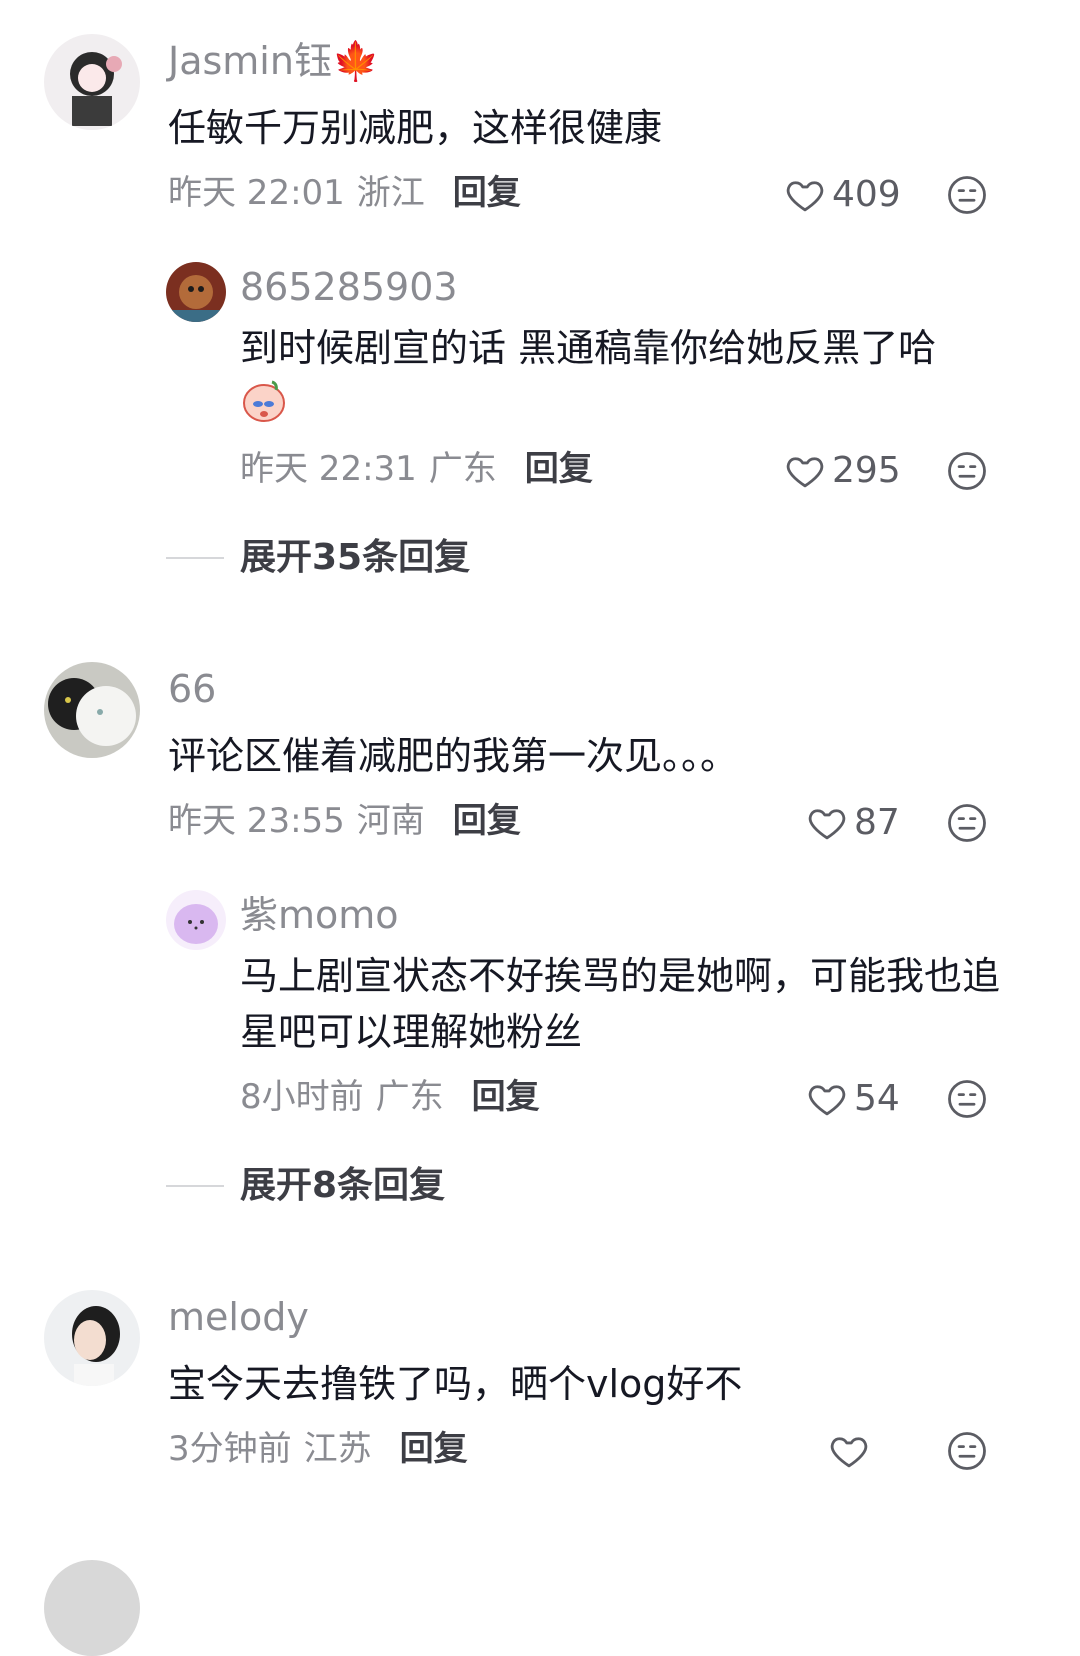 The height and width of the screenshot is (1656, 1080). What do you see at coordinates (256, 193) in the screenshot?
I see `comment-time: 昨天 22:01` at bounding box center [256, 193].